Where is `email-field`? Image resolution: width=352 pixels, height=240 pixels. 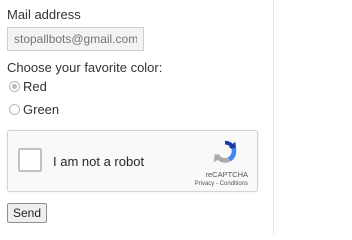 email-field is located at coordinates (75, 39).